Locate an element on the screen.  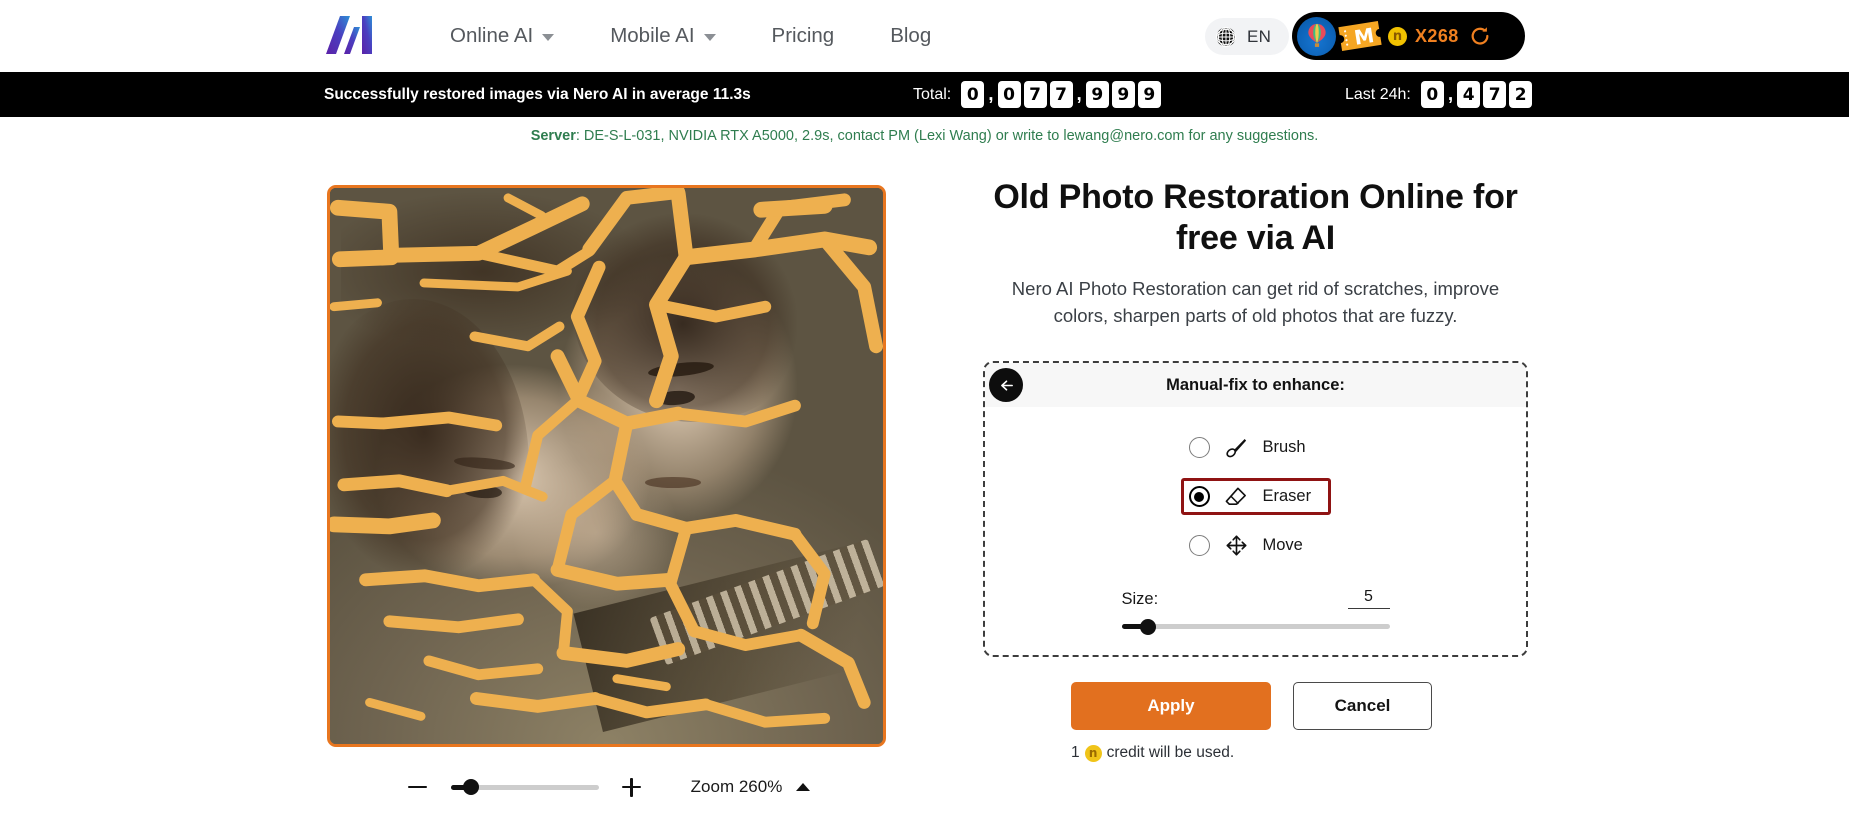
nav-item-label: Online AI is located at coordinates (492, 35).